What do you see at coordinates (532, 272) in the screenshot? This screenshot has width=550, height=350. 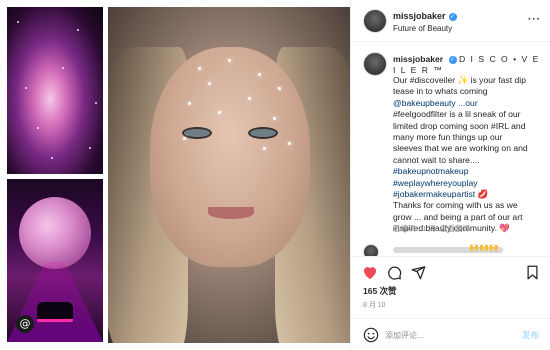 I see `bookmark-icon` at bounding box center [532, 272].